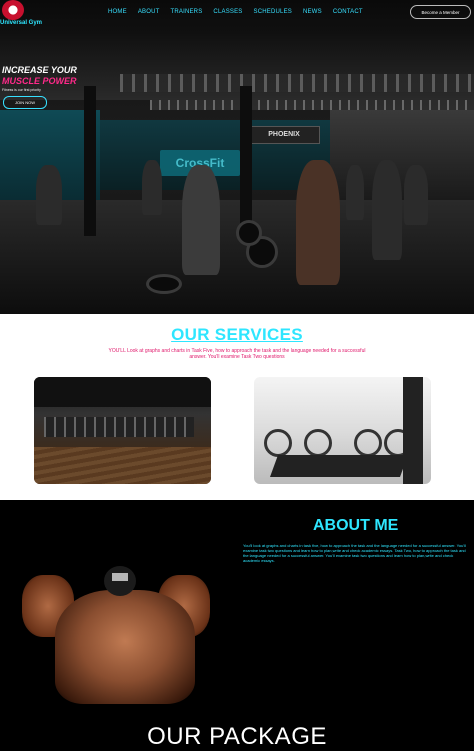 The height and width of the screenshot is (751, 474). I want to click on phoenix-sign: PHOENIX, so click(284, 135).